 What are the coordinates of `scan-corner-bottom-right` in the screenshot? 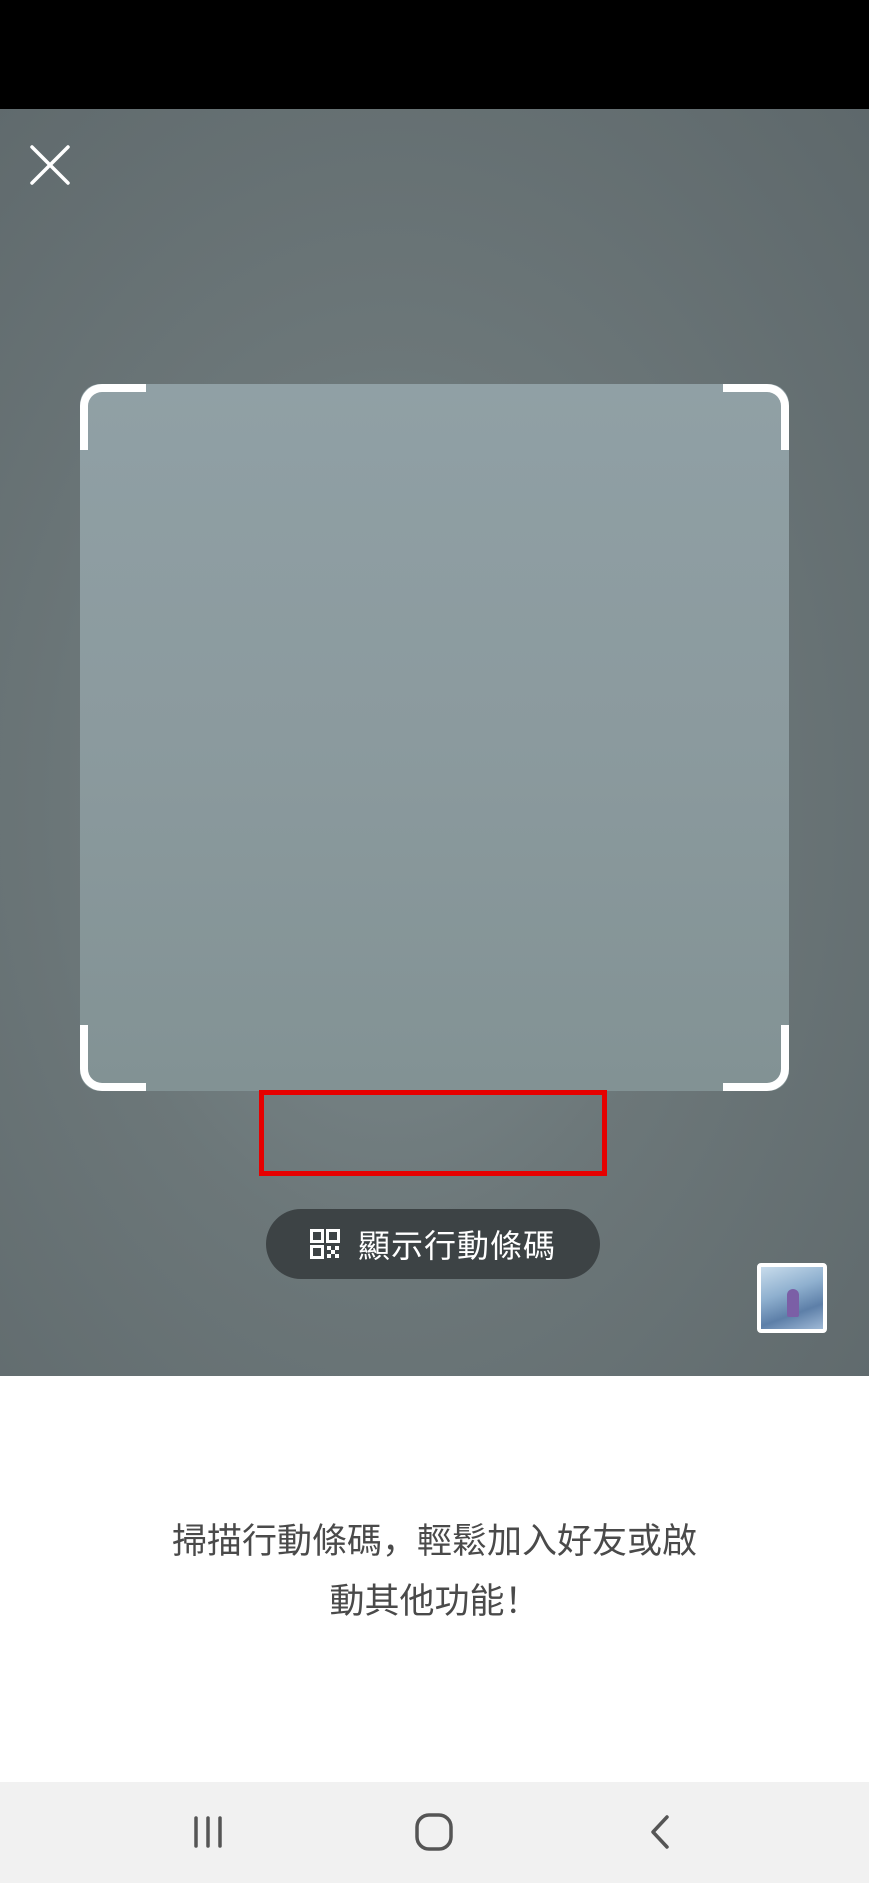 It's located at (756, 1058).